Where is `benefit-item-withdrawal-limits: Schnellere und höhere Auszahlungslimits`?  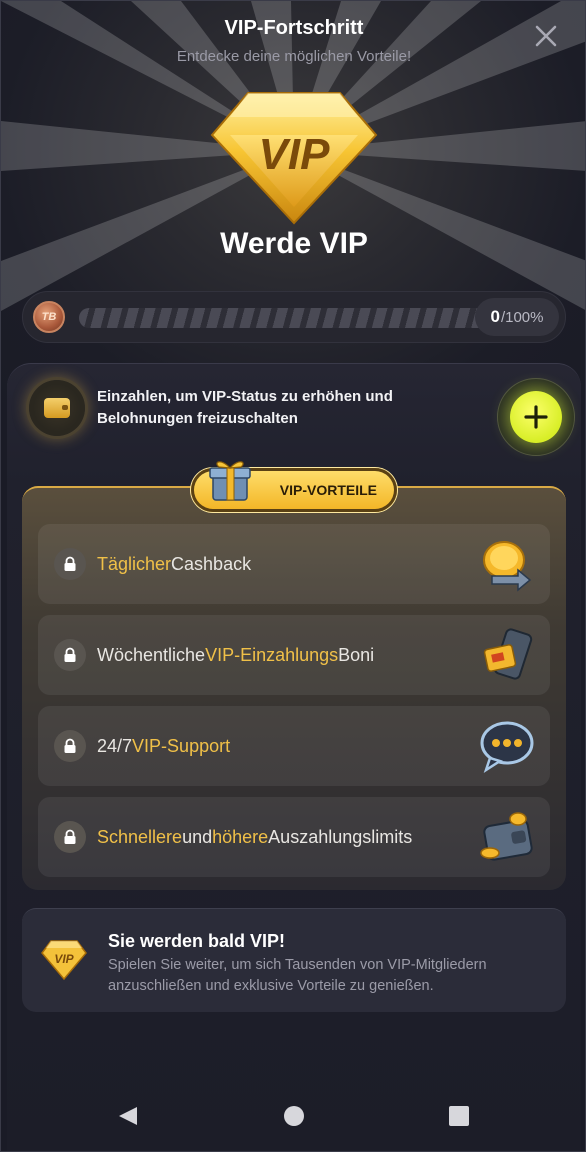 benefit-item-withdrawal-limits: Schnellere und höhere Auszahlungslimits is located at coordinates (294, 837).